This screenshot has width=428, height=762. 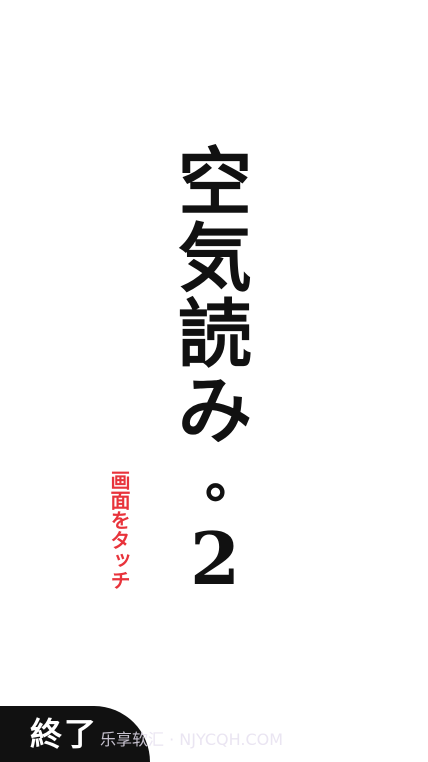 What do you see at coordinates (215, 259) in the screenshot?
I see `title-char-2: 気` at bounding box center [215, 259].